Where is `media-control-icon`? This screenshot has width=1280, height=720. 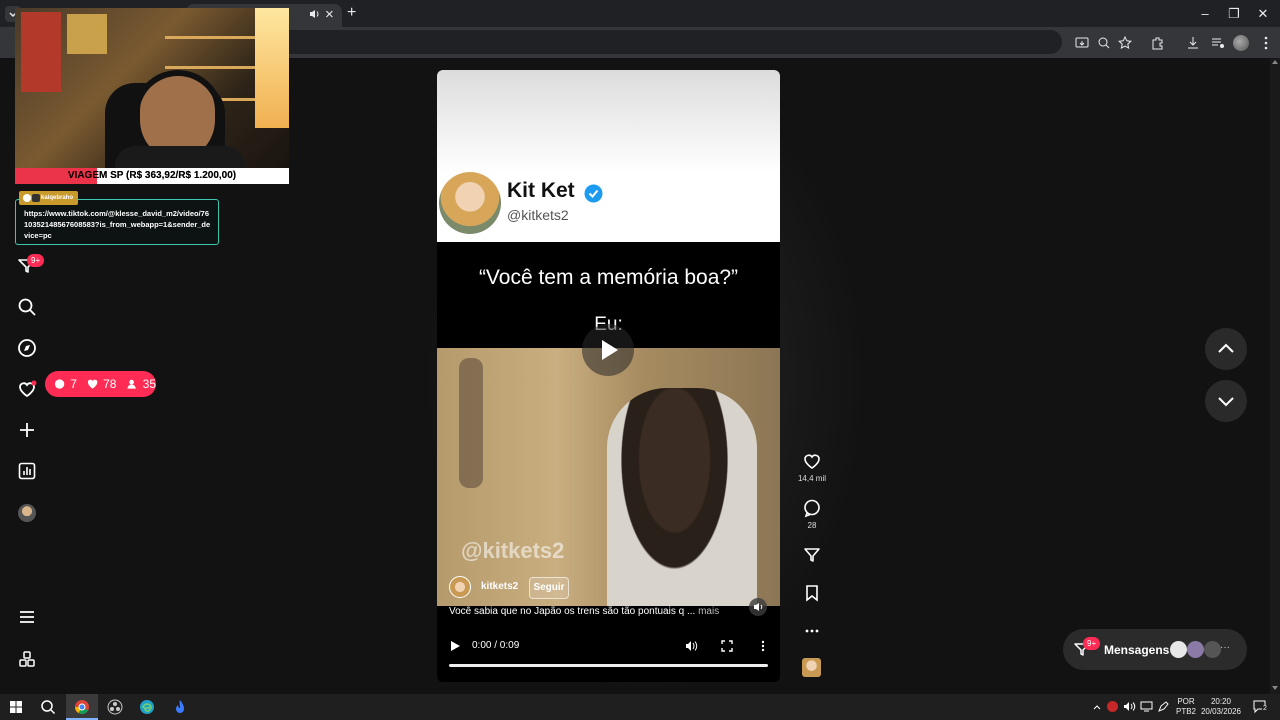 media-control-icon is located at coordinates (1218, 43).